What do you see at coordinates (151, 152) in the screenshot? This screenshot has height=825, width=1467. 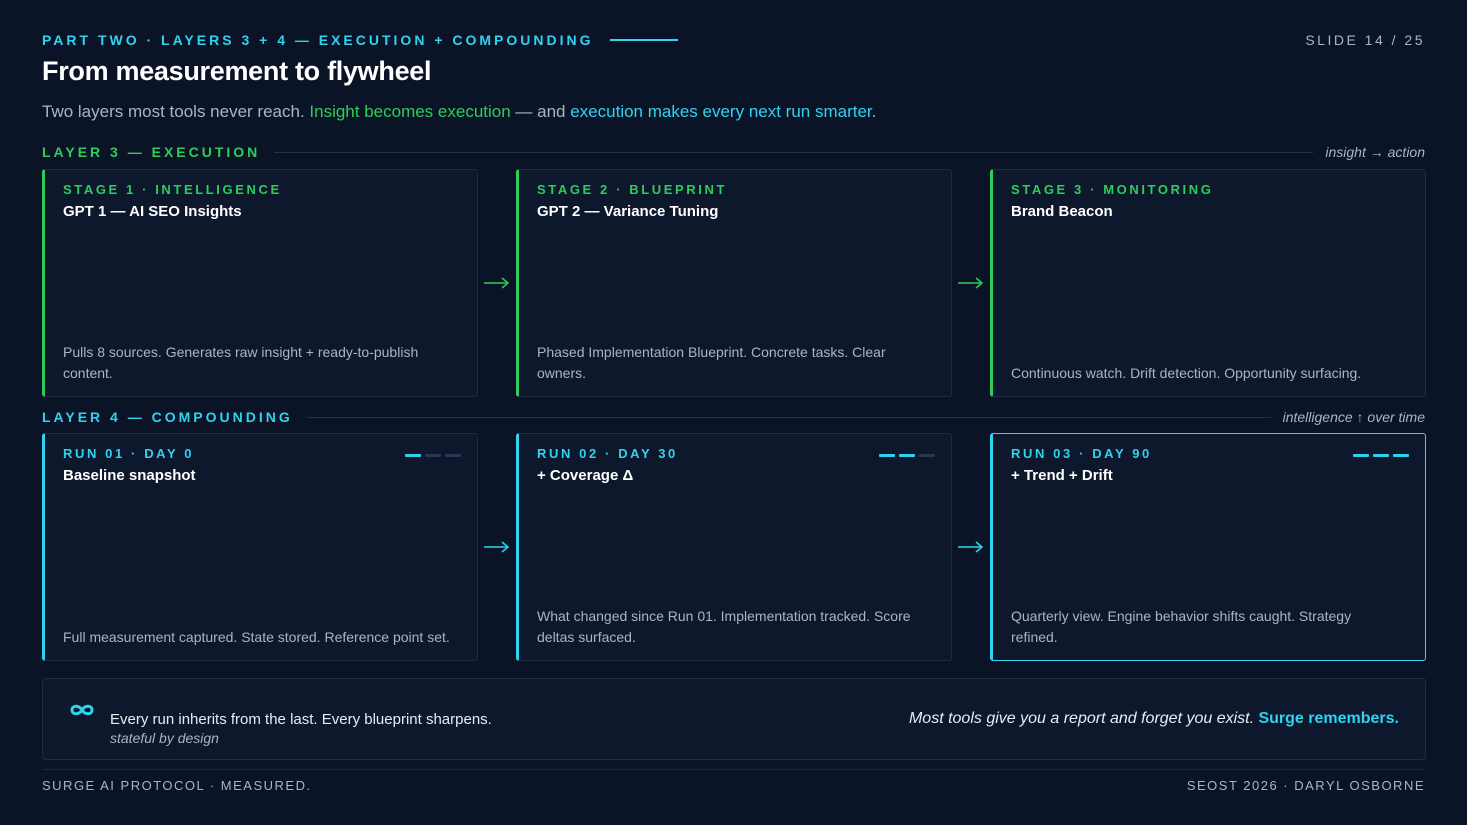 I see `layer3-label: LAYER 3 — EXECUTION` at bounding box center [151, 152].